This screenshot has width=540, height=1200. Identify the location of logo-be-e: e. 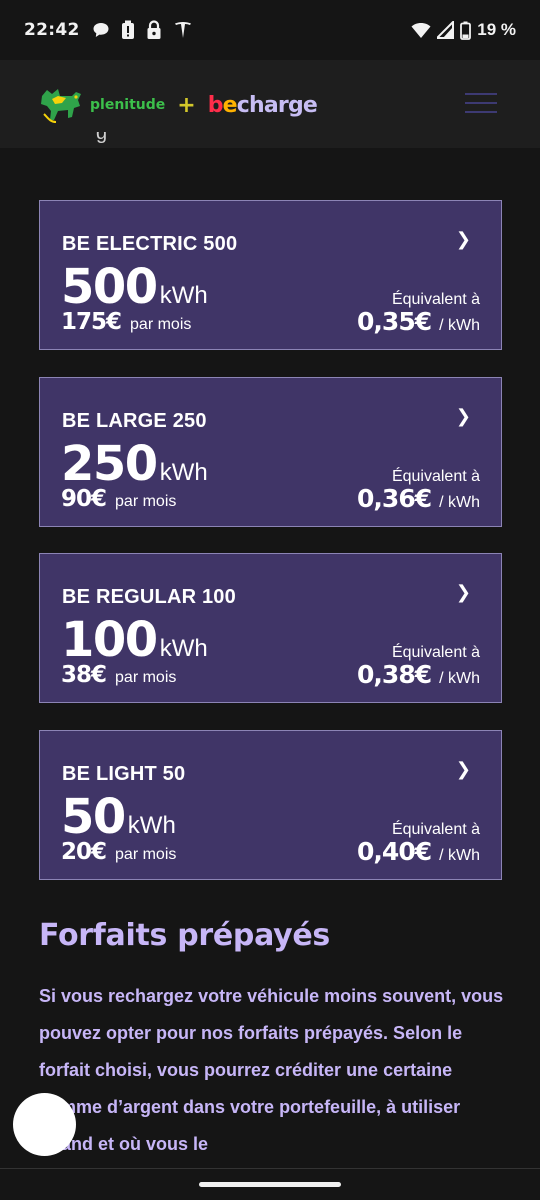
(230, 105).